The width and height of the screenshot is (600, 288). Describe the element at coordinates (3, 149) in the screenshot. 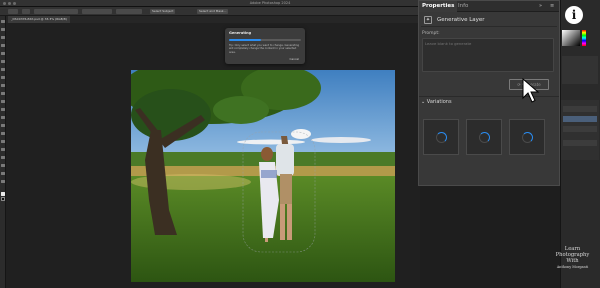

I see `type-tool` at that location.